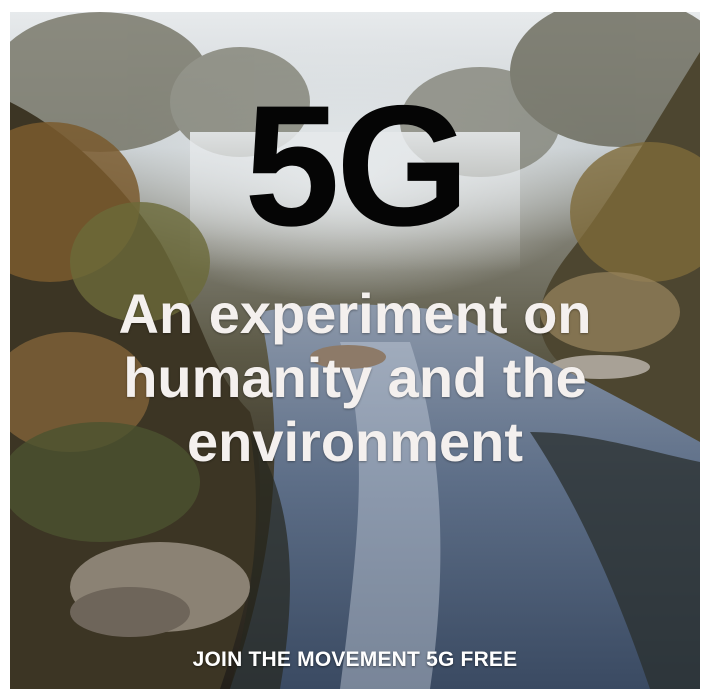 The width and height of the screenshot is (702, 689). I want to click on tagline-line-3: environment, so click(355, 441).